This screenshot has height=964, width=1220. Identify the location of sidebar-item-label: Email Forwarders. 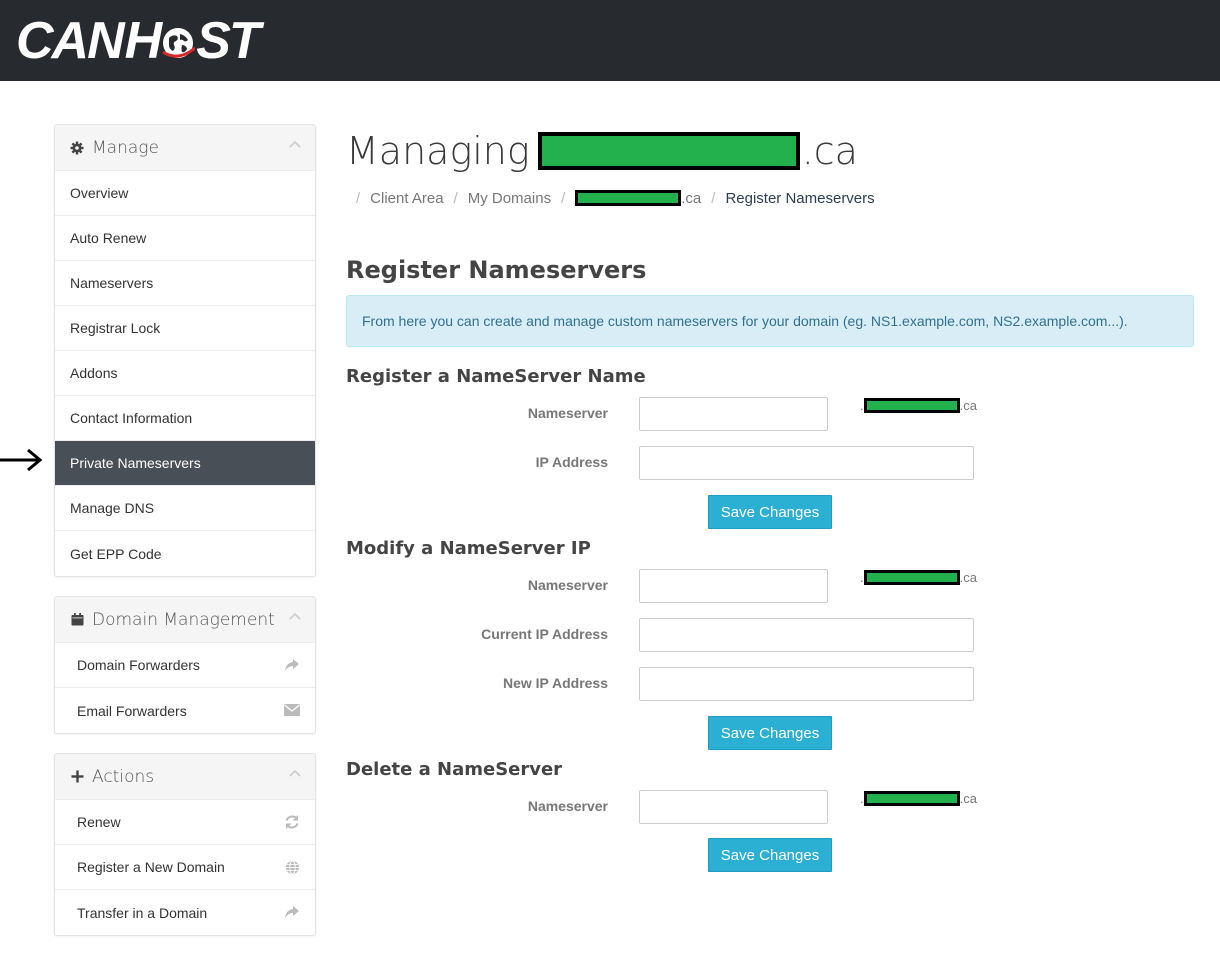
(132, 710).